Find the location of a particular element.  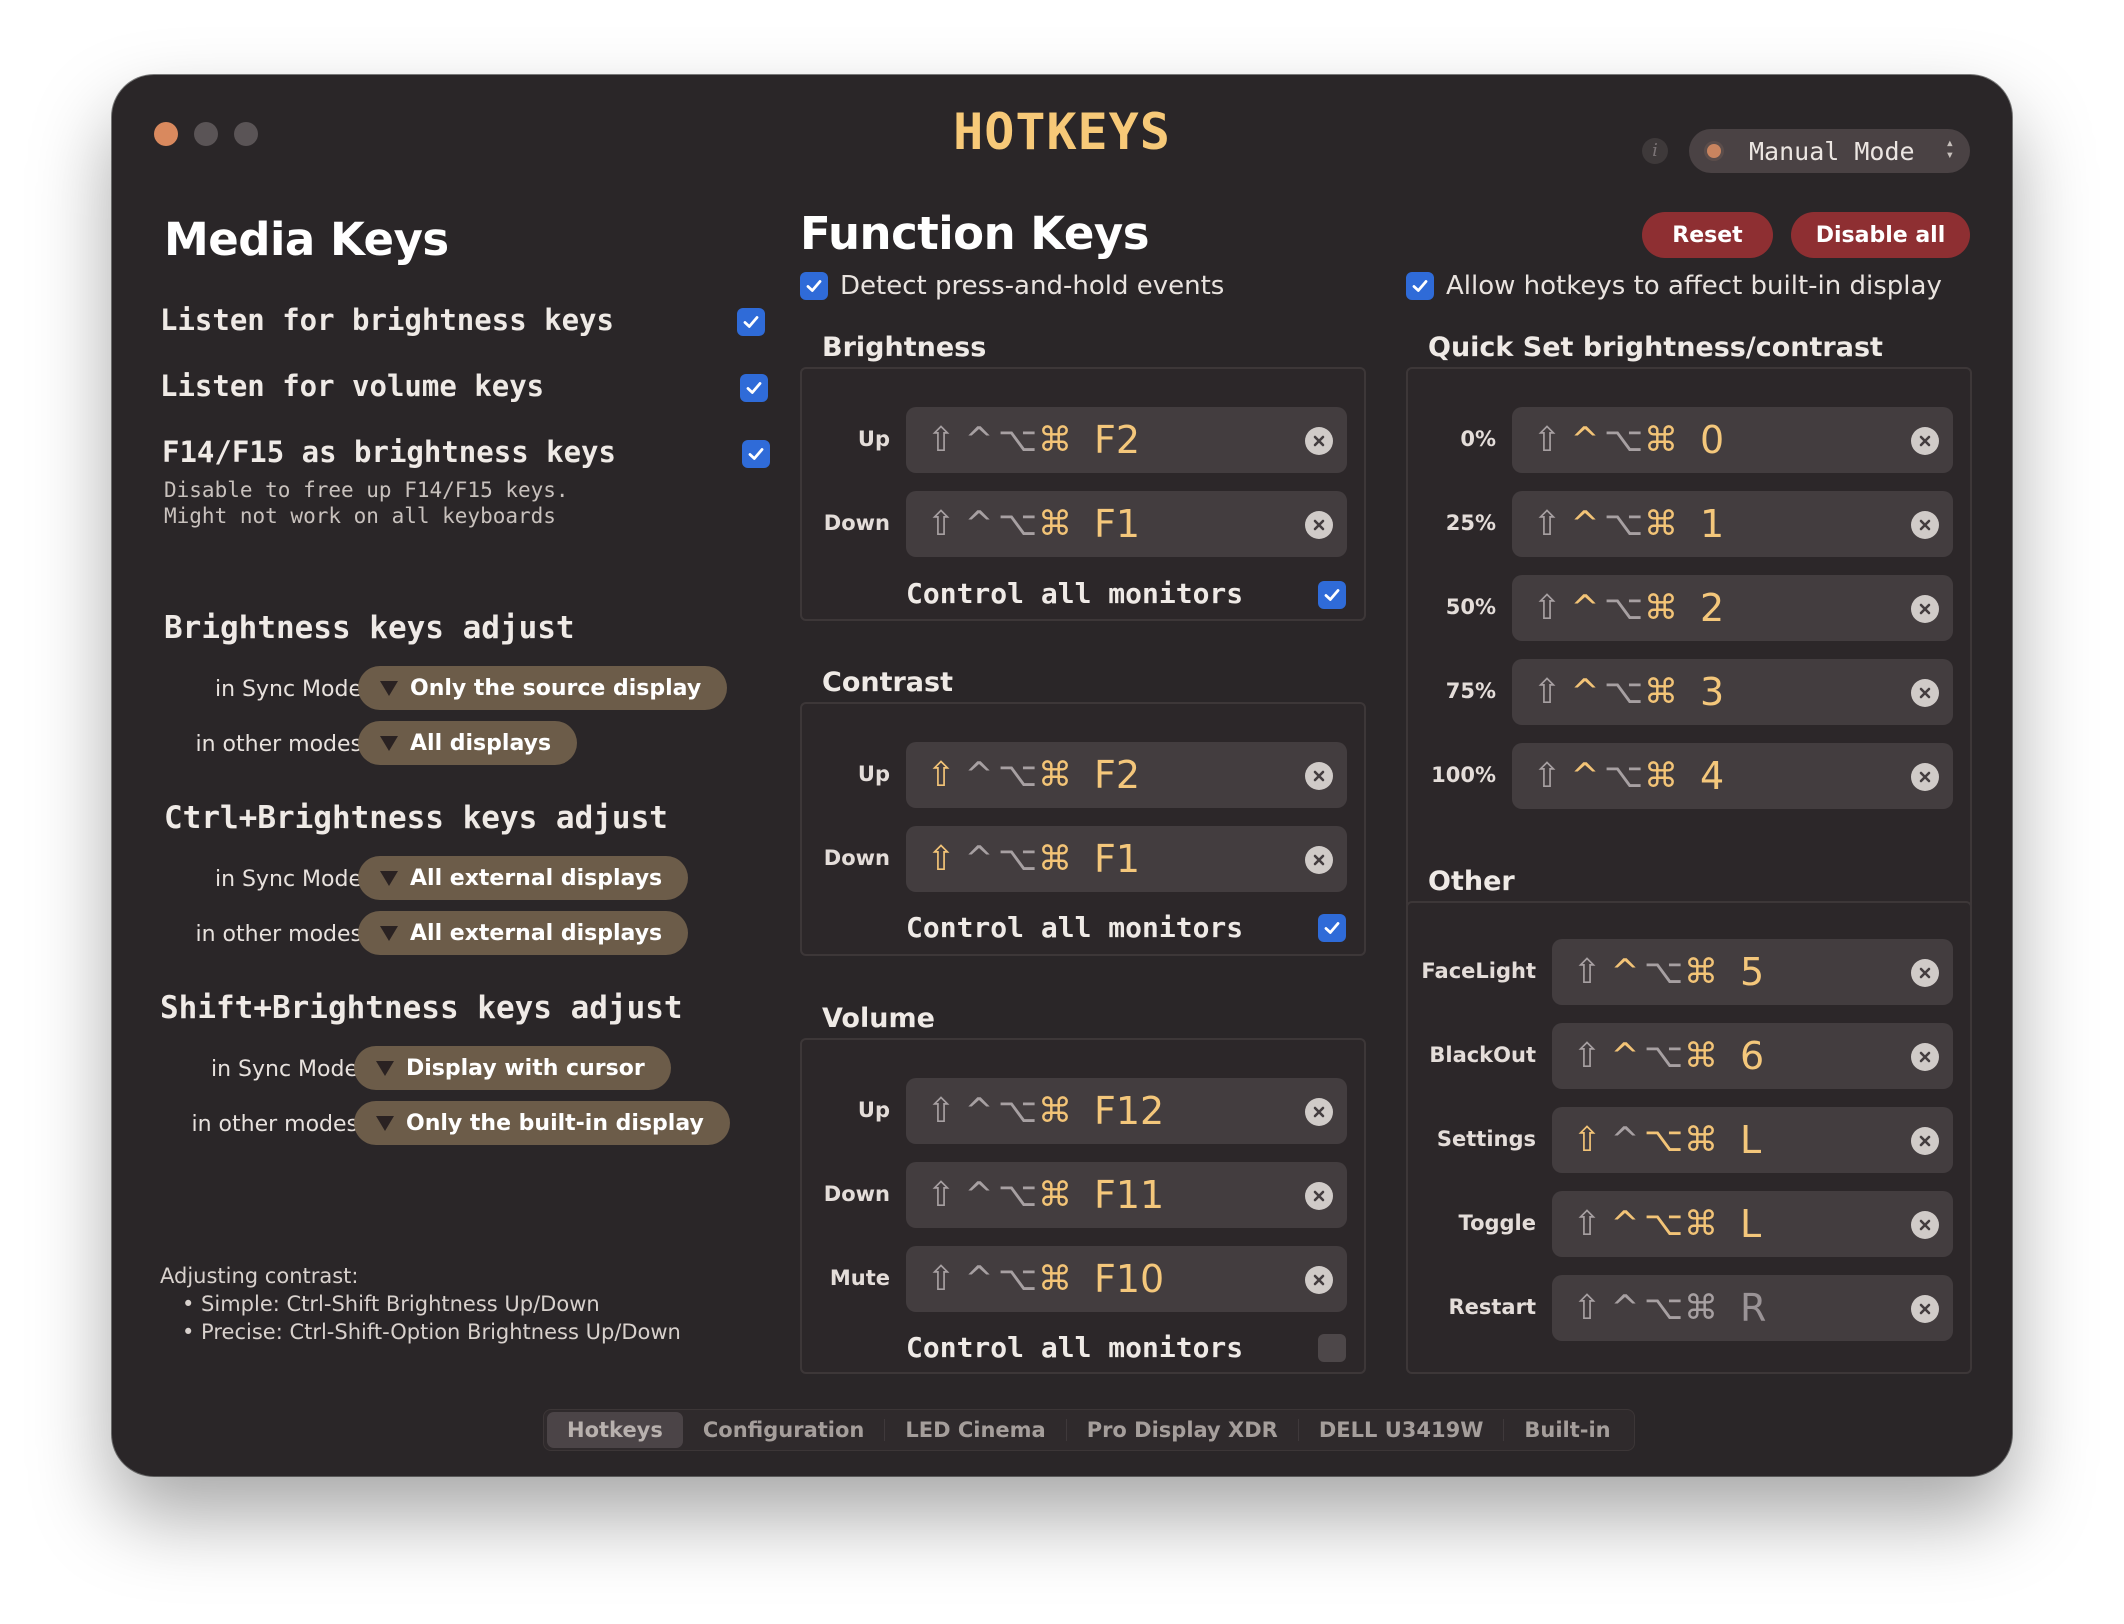

hotkey-recorder: ⇧ ^ ⌥ ⌘ R is located at coordinates (1752, 1308).